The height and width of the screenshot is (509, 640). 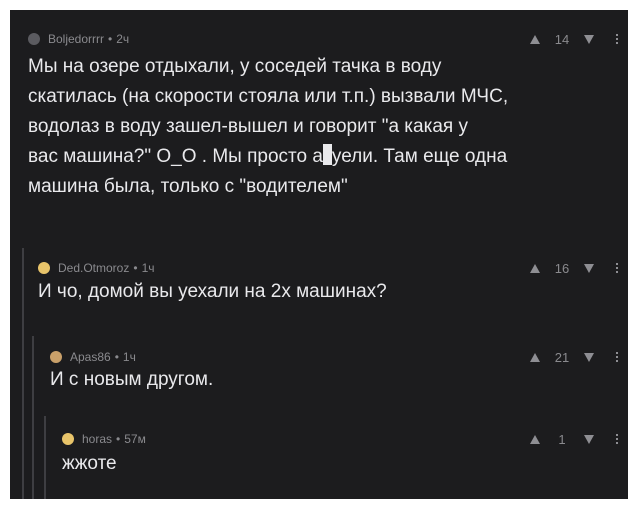 I want to click on score: 14, so click(x=562, y=39).